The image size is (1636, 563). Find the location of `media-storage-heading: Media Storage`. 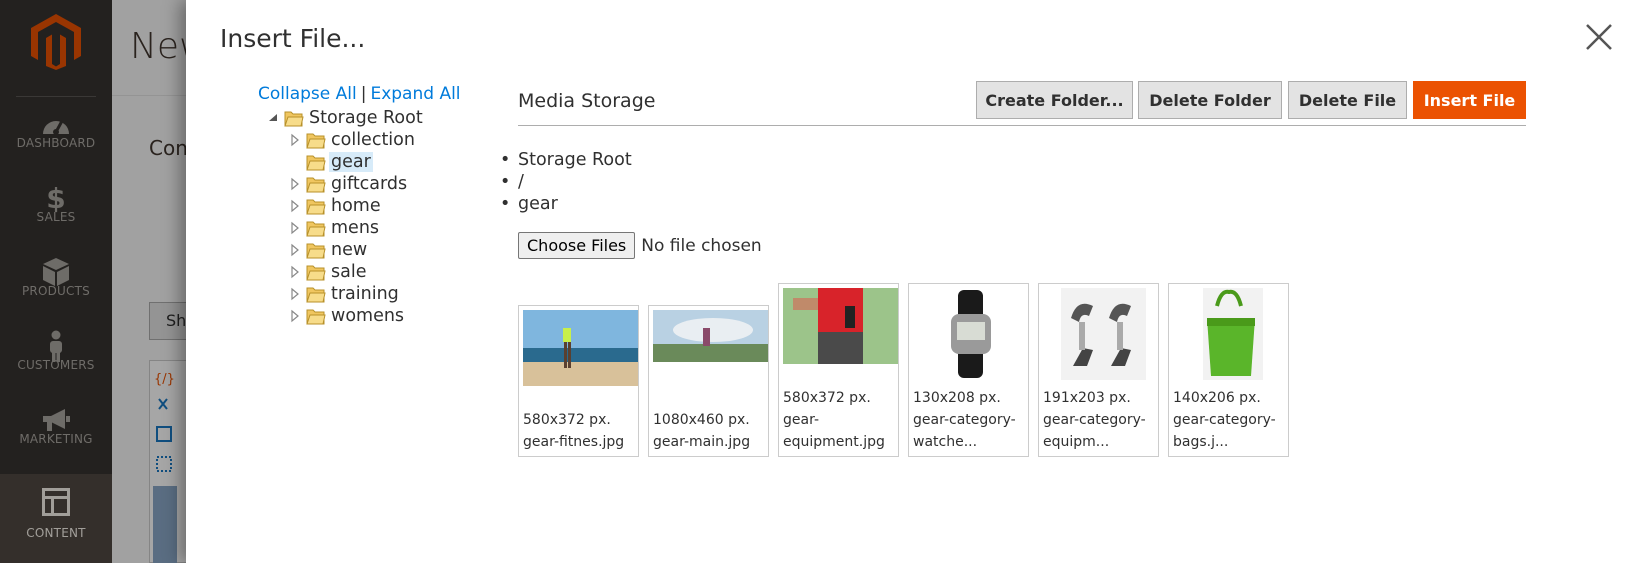

media-storage-heading: Media Storage is located at coordinates (587, 101).